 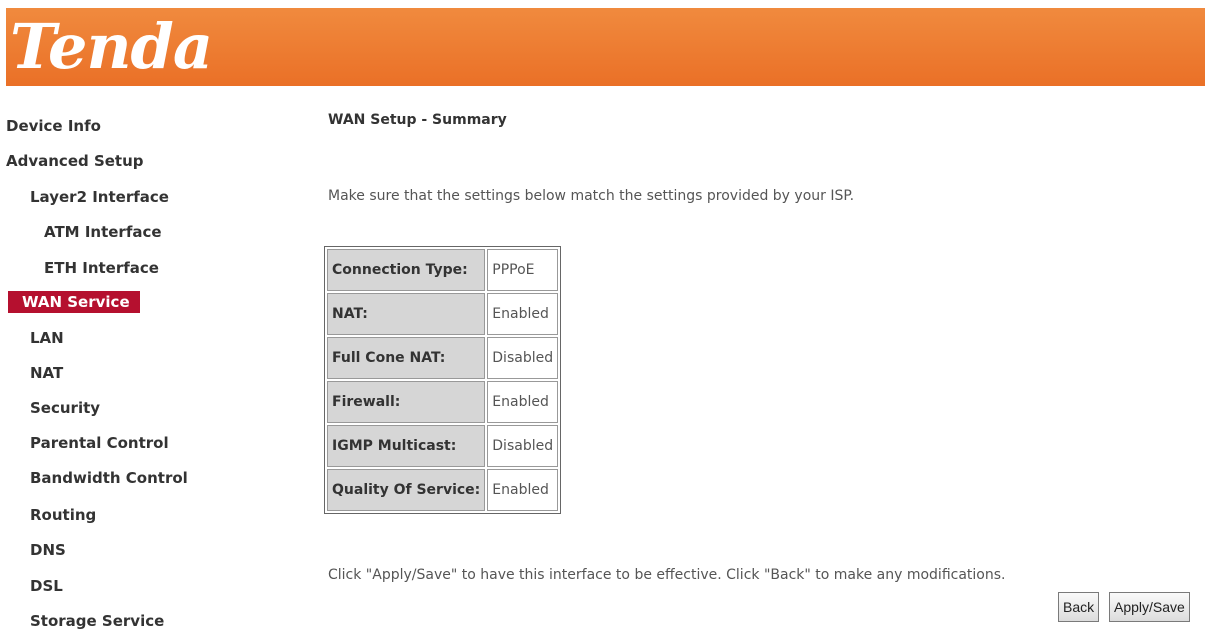 I want to click on igmp-multicast-label: IGMP Multicast:, so click(x=406, y=446).